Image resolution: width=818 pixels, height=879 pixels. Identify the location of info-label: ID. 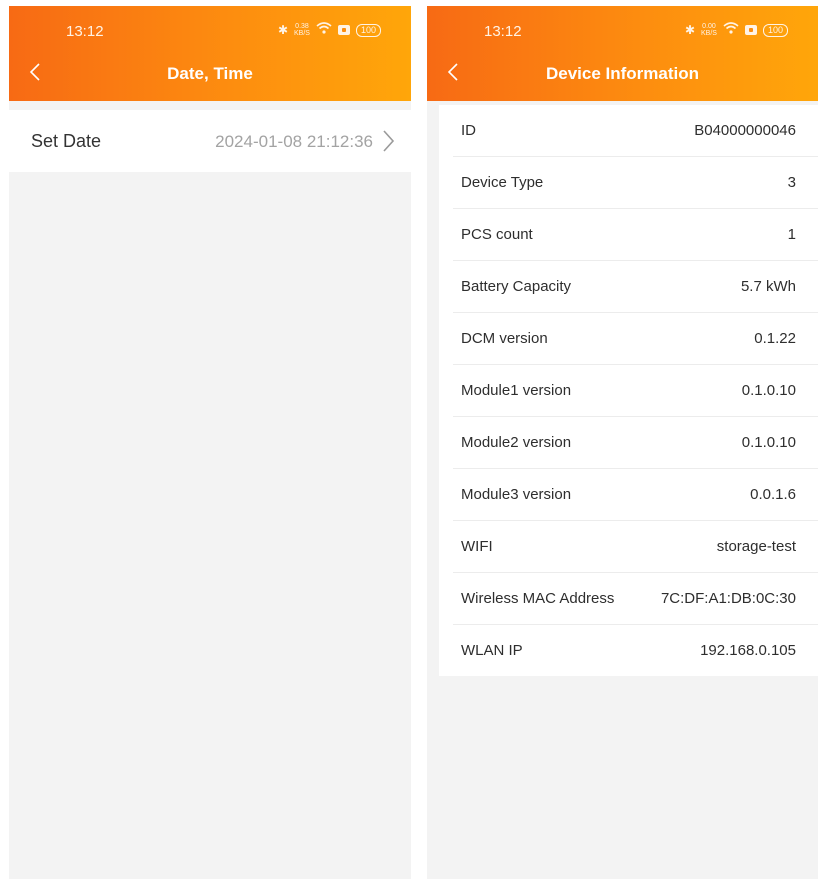
(468, 130).